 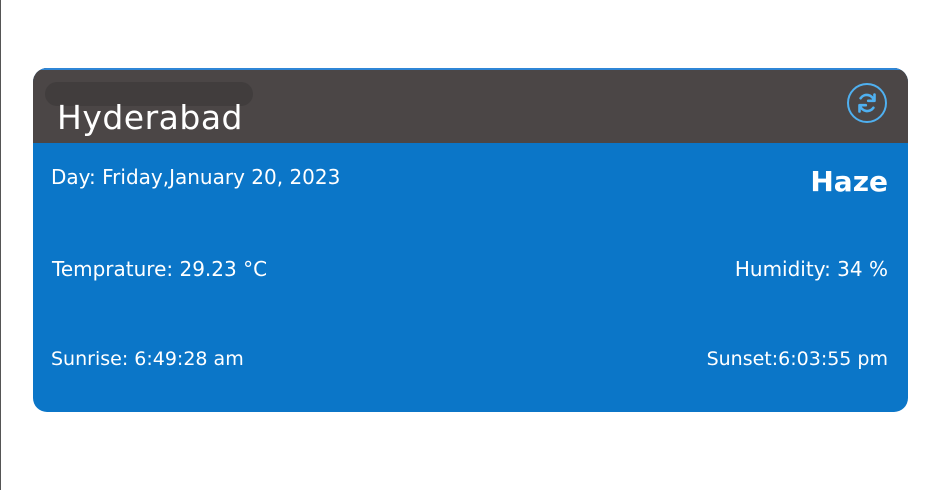 I want to click on day-label: Day: Friday,January 20, 2023, so click(x=196, y=177).